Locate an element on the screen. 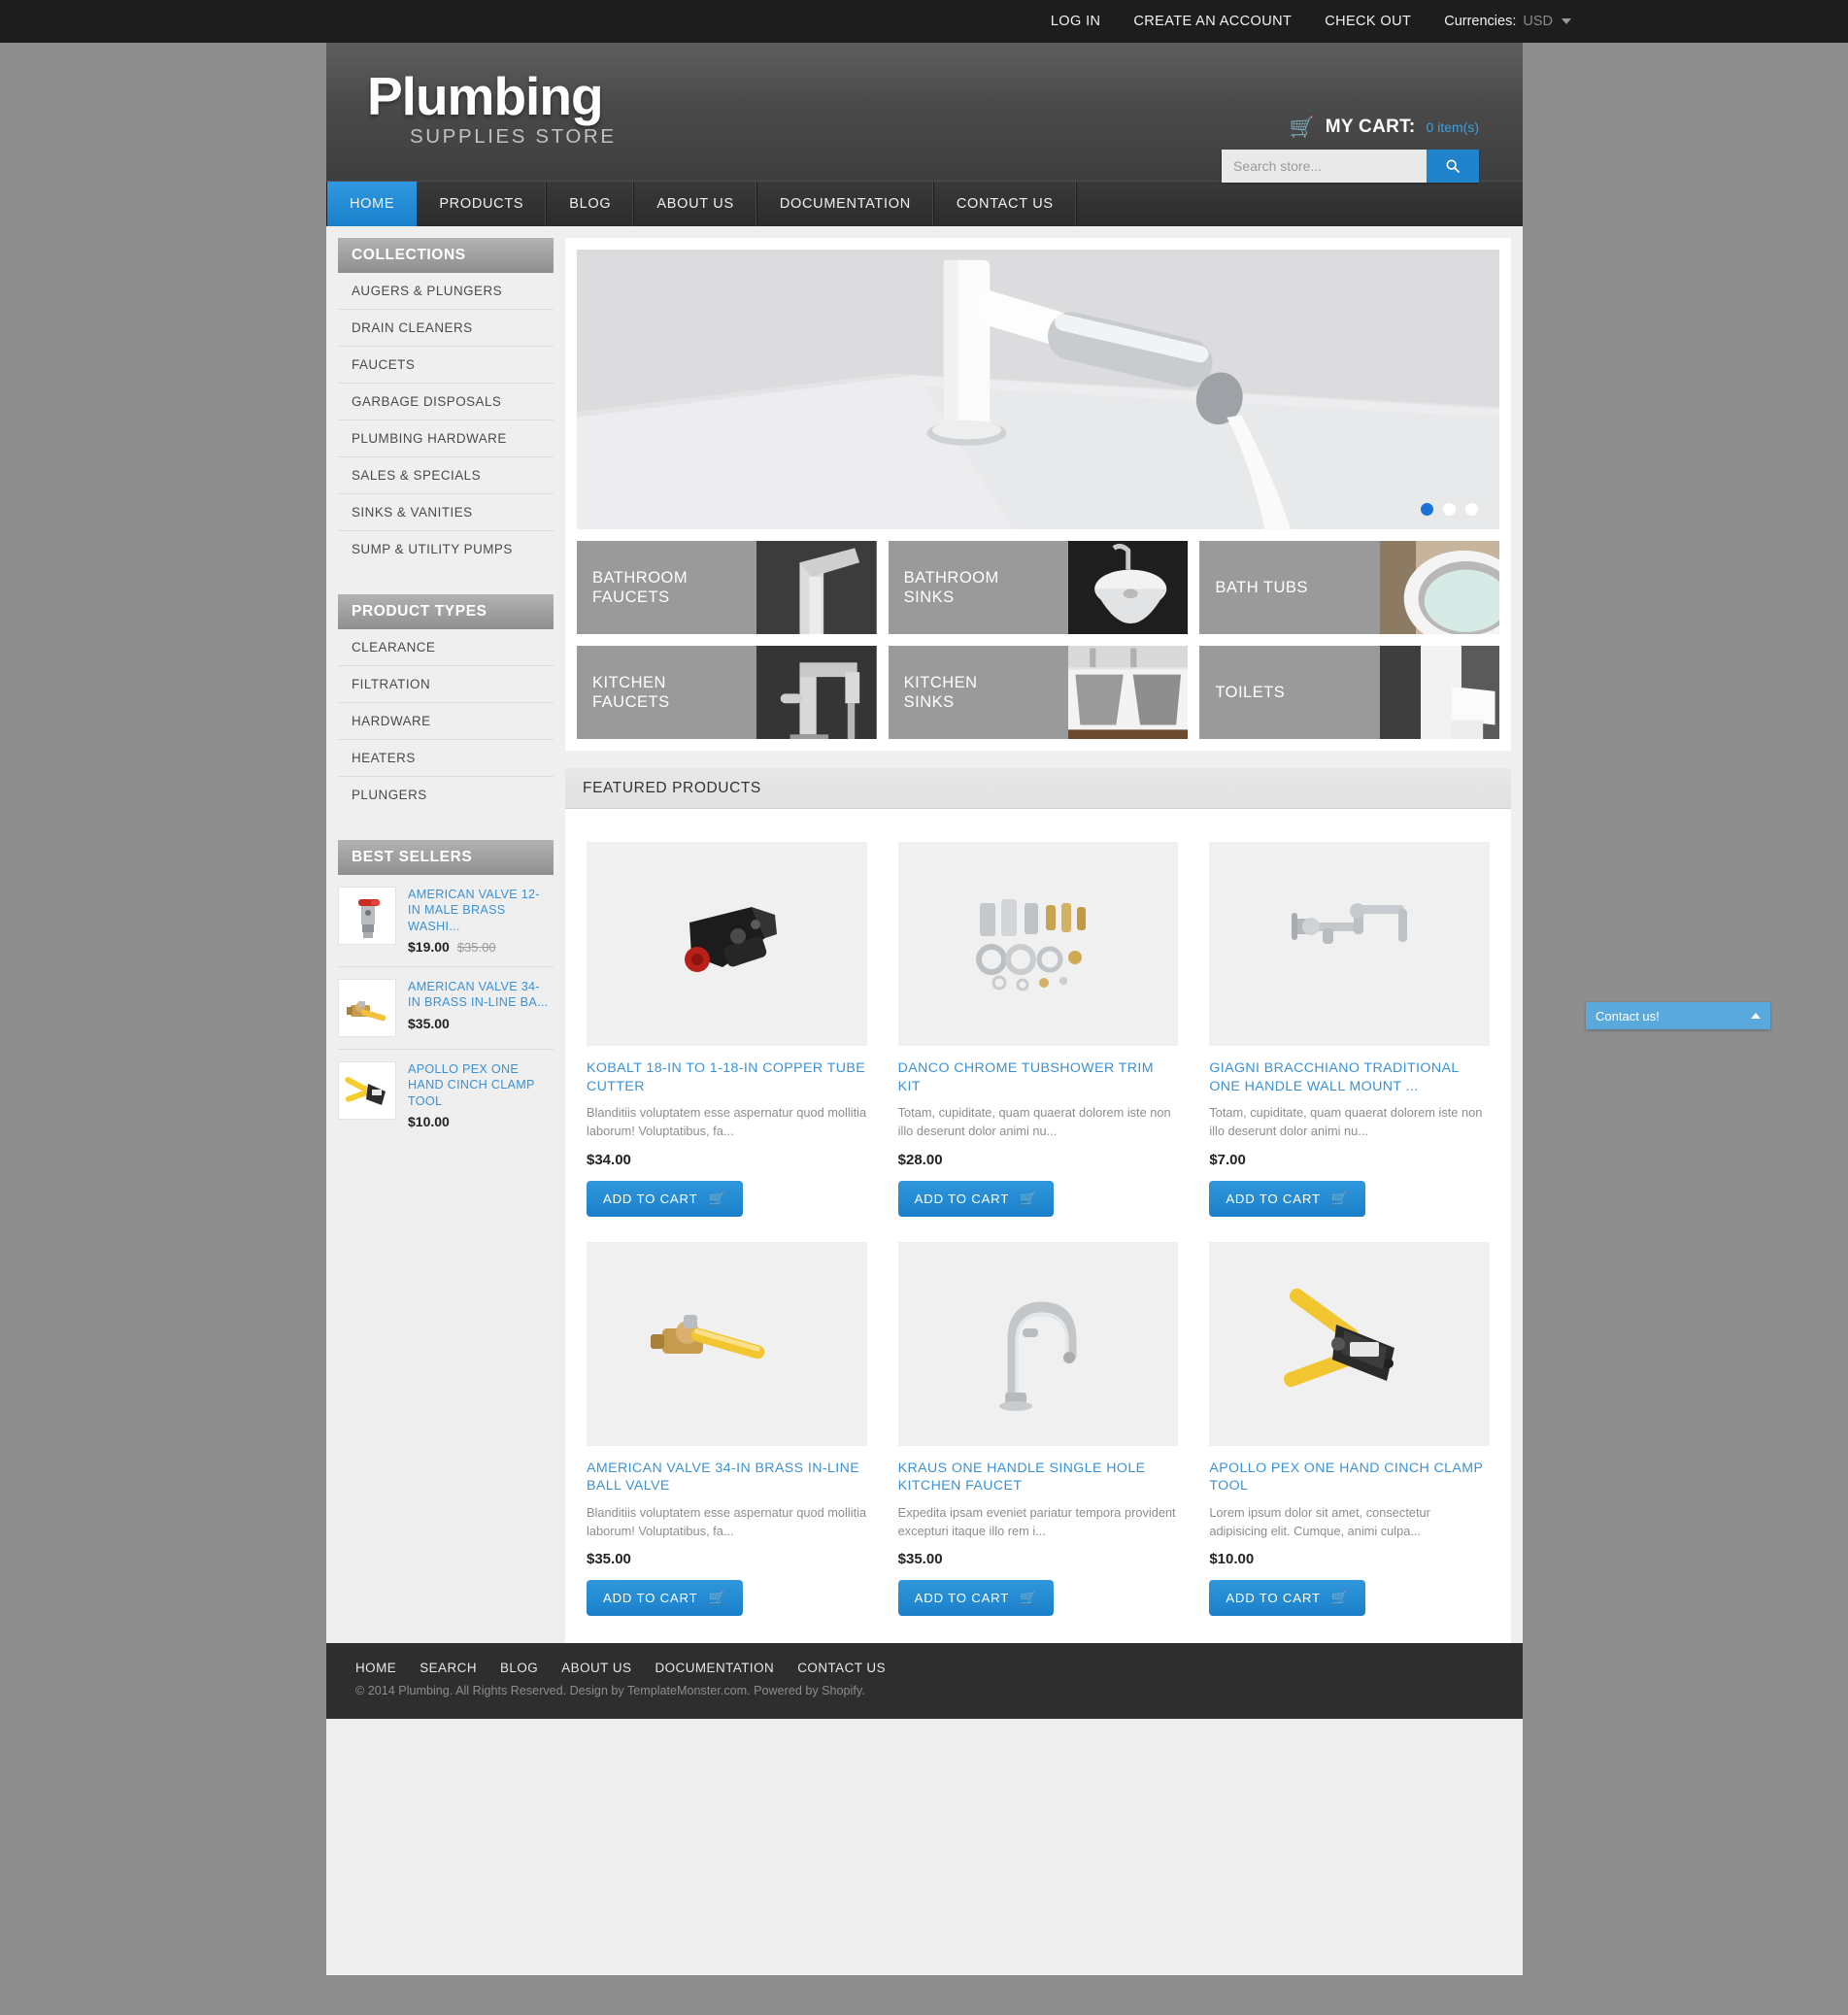  category-tile-bathroom-sinks: BATHROOM SINKS is located at coordinates (1038, 588).